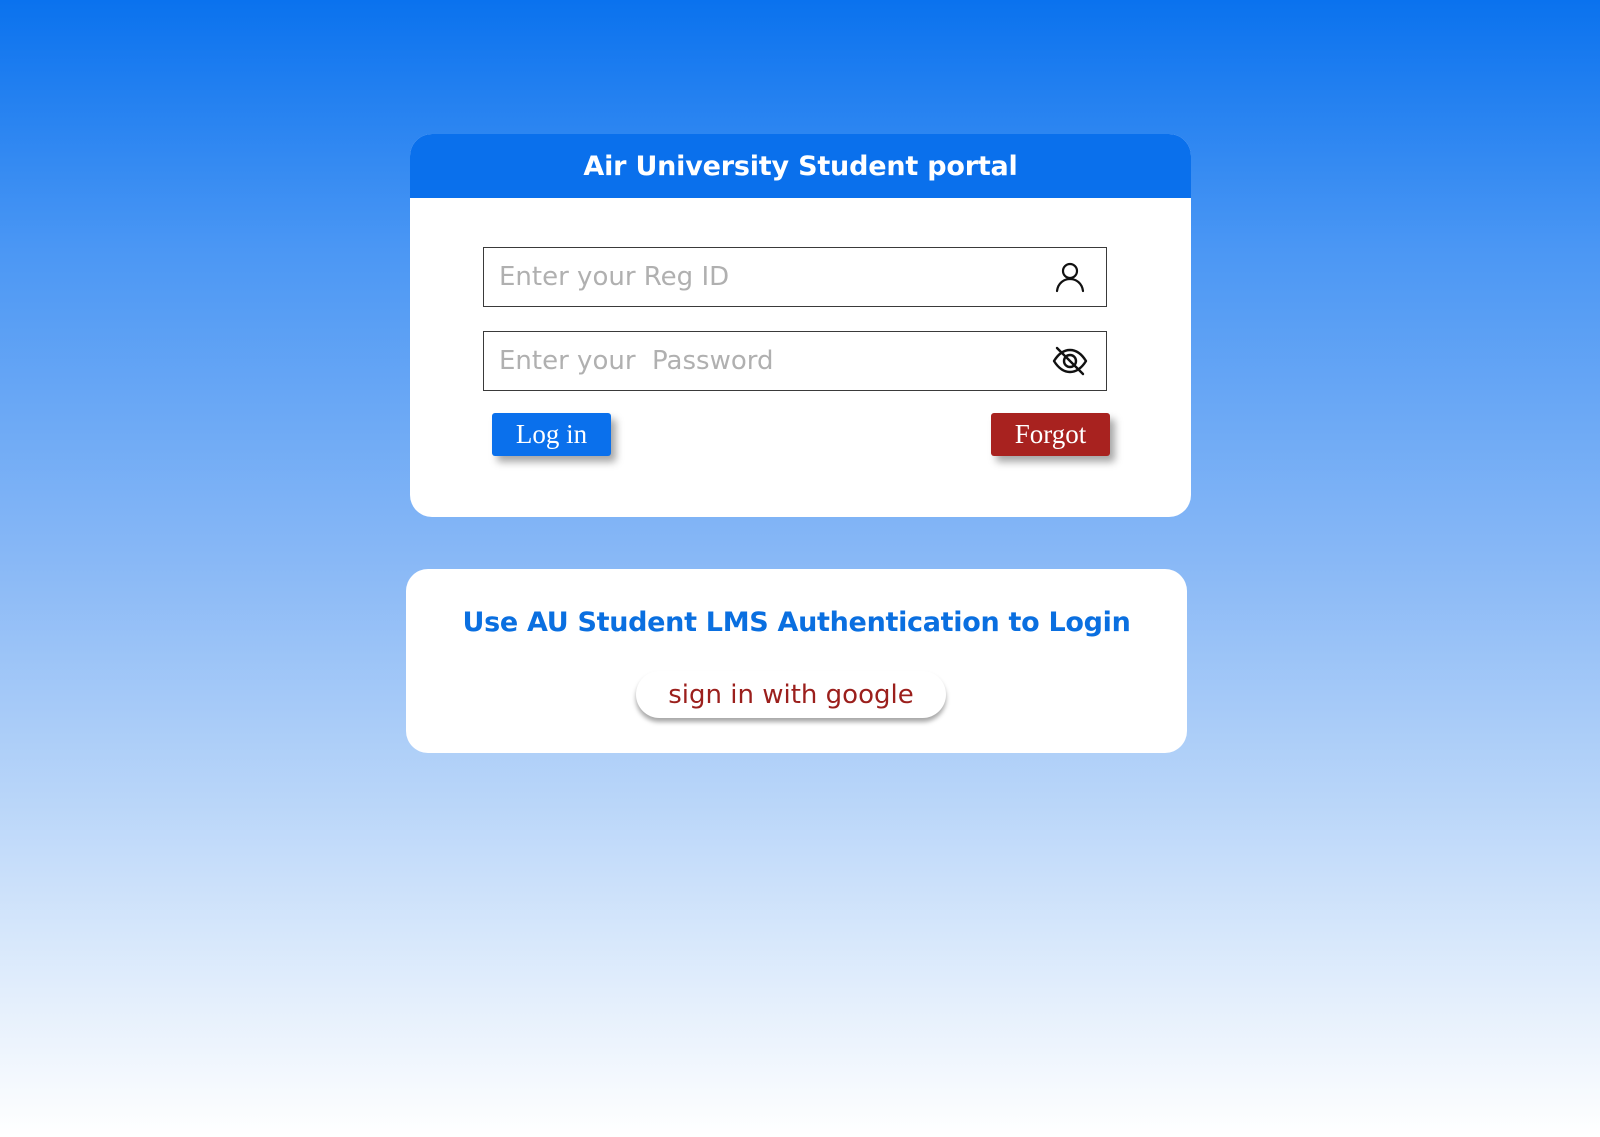 The width and height of the screenshot is (1600, 1137). I want to click on reg-id-input, so click(761, 277).